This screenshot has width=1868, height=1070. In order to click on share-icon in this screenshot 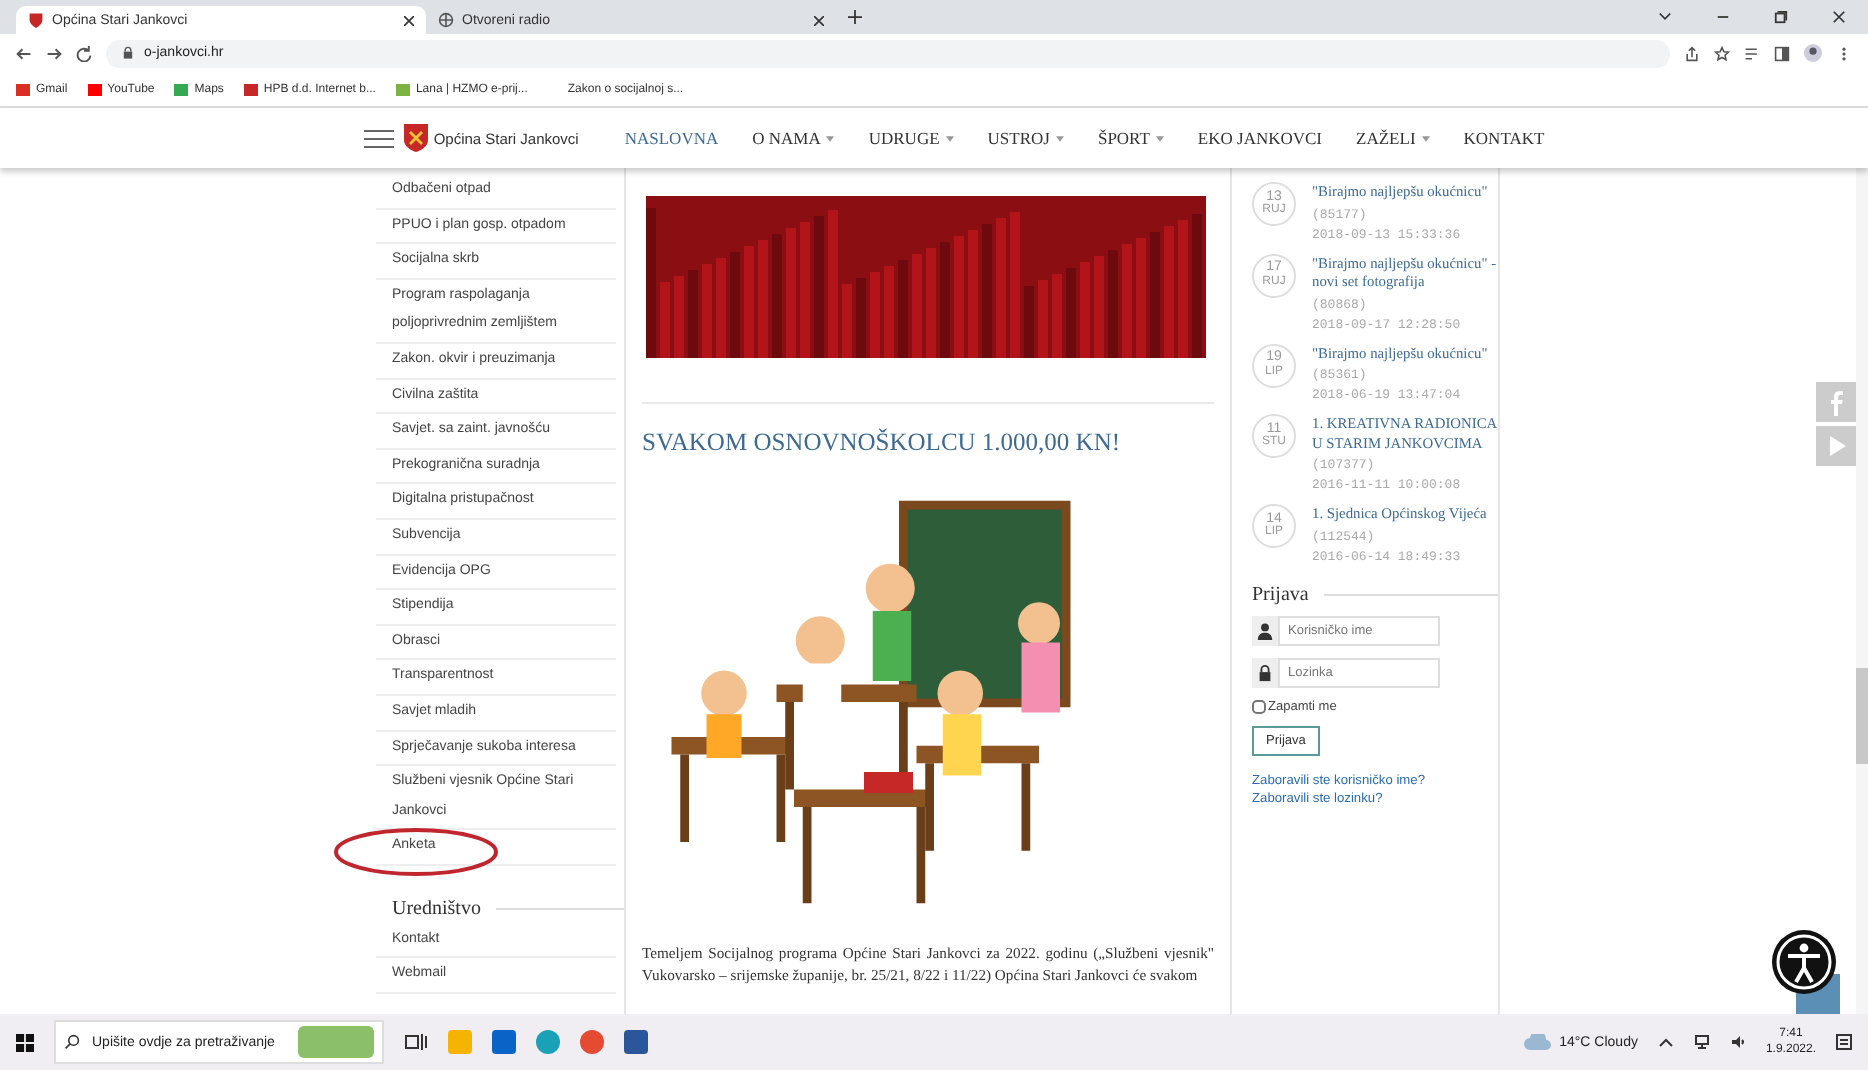, I will do `click(1692, 53)`.